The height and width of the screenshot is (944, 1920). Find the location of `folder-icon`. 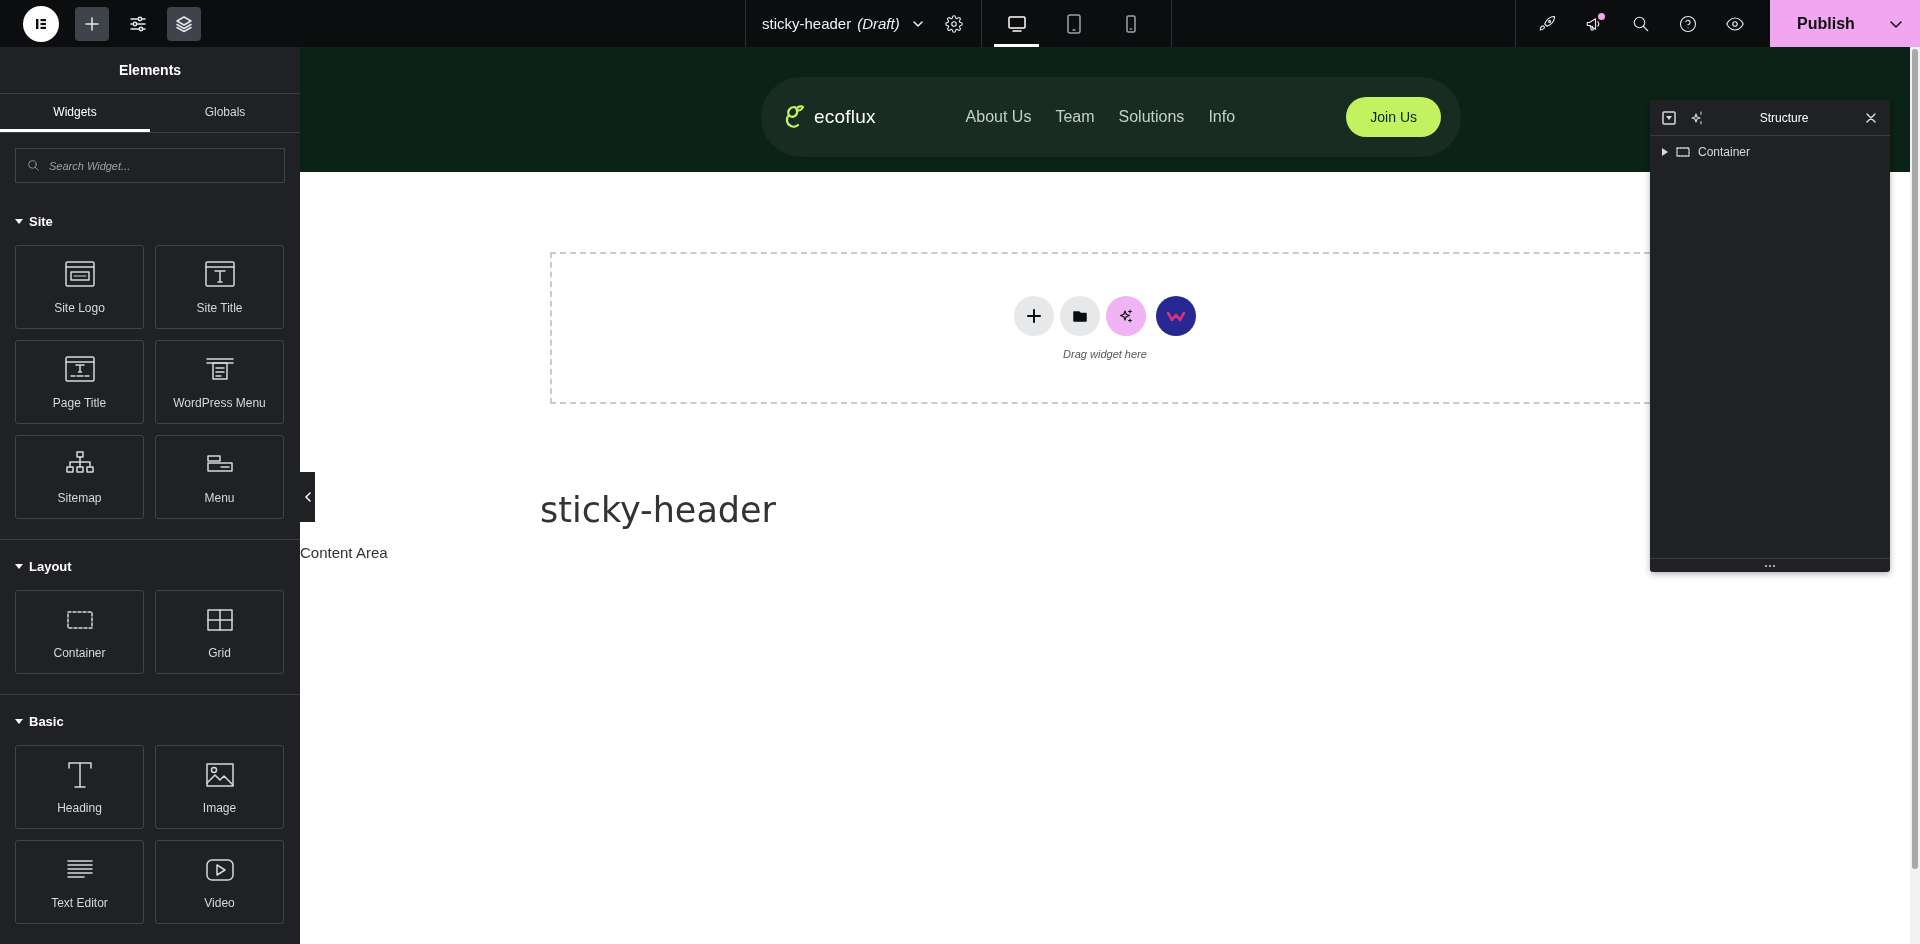

folder-icon is located at coordinates (1080, 316).